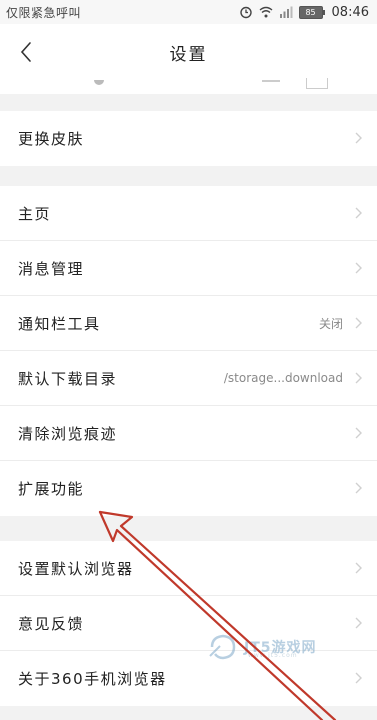 This screenshot has width=377, height=720. Describe the element at coordinates (273, 647) in the screenshot. I see `watermark: JT5游戏网 www.jt5.com` at that location.